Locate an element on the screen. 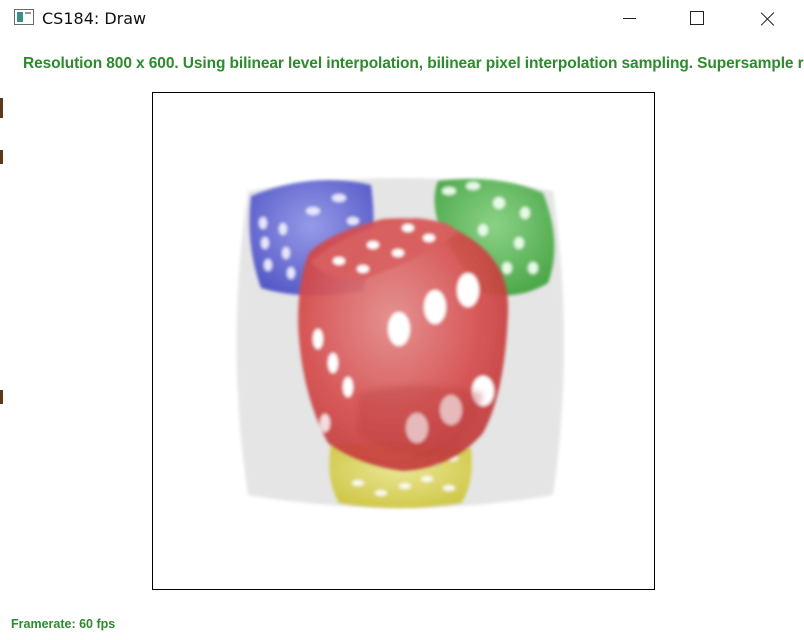 This screenshot has width=804, height=640. minimize-button is located at coordinates (629, 19).